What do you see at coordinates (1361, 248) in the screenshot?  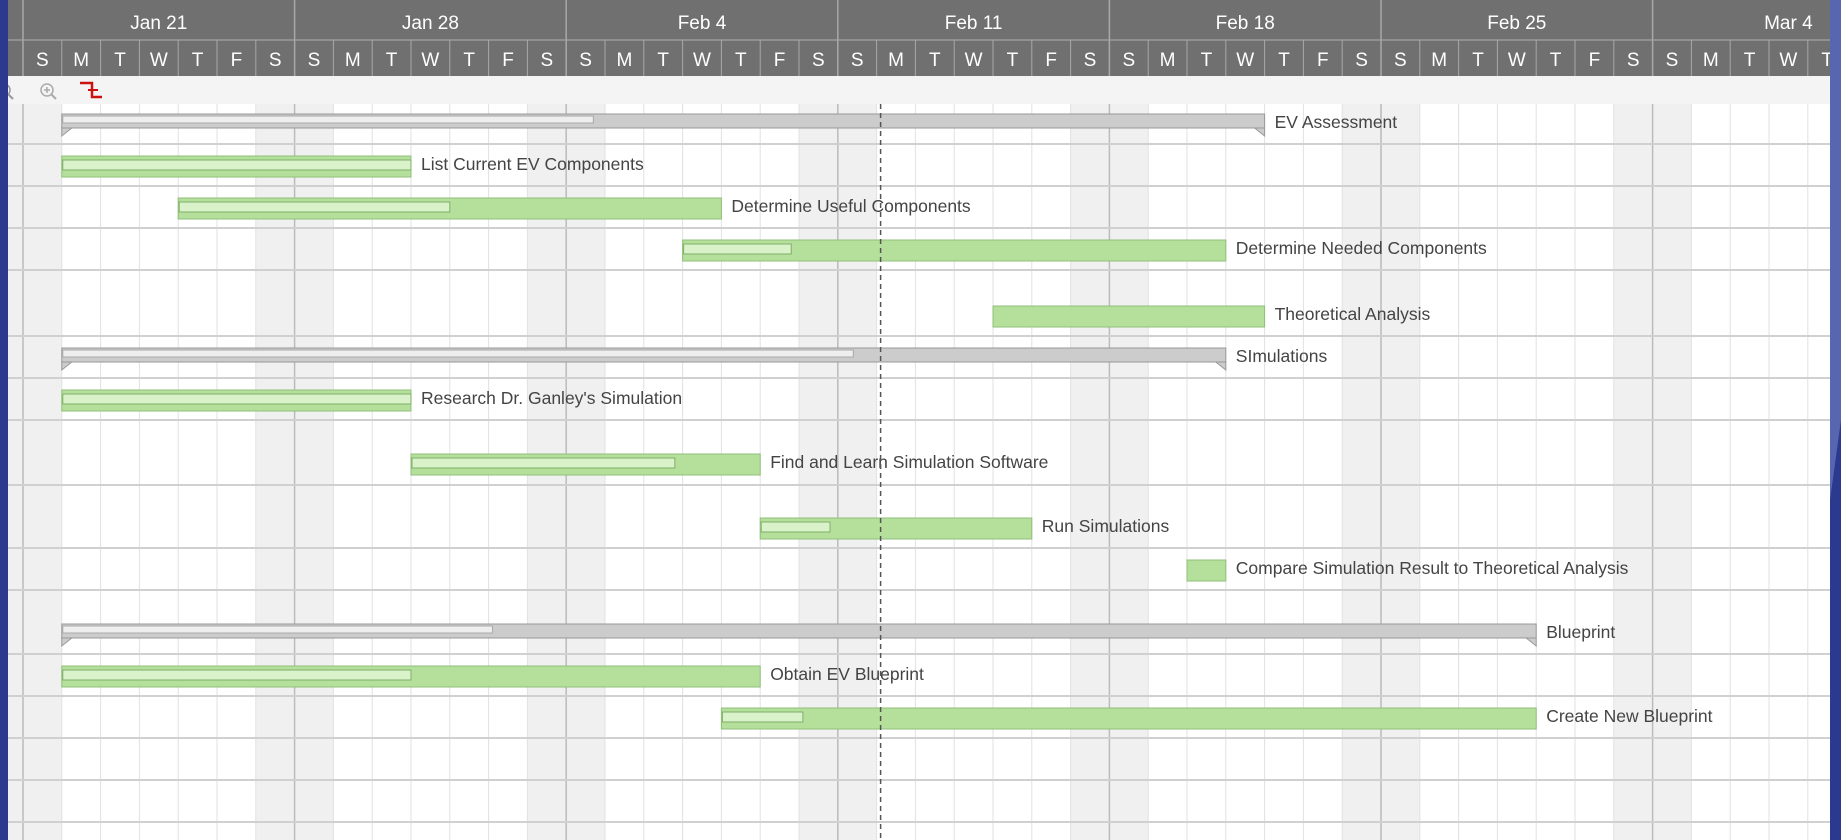 I see `task-label: Determine Needed Components` at bounding box center [1361, 248].